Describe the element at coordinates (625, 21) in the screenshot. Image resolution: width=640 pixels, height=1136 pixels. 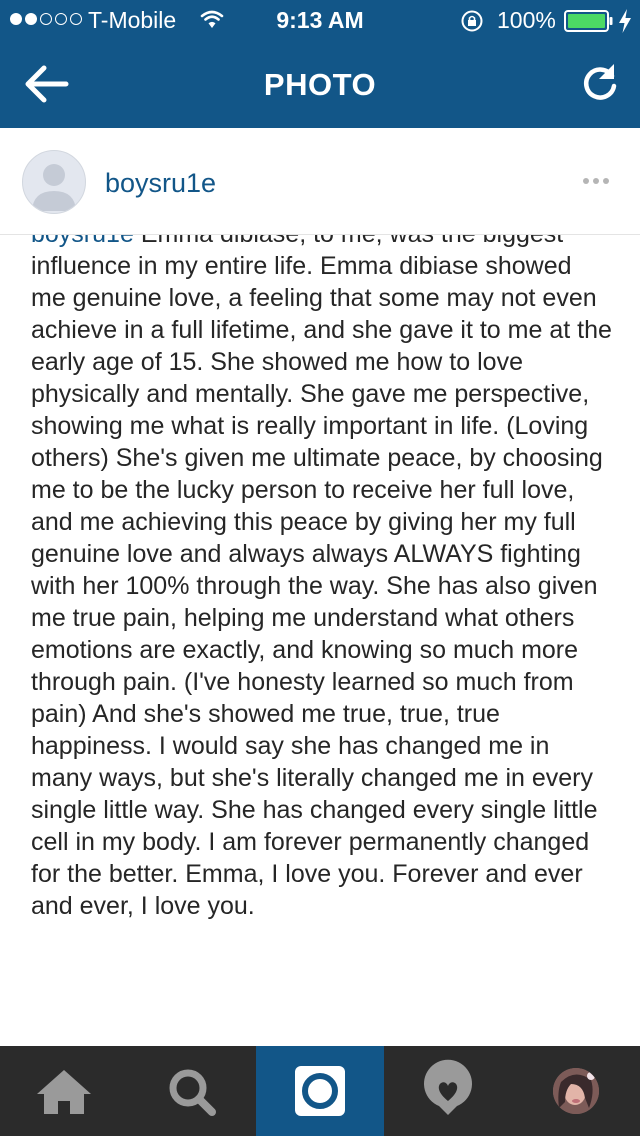
I see `charging-bolt-icon` at that location.